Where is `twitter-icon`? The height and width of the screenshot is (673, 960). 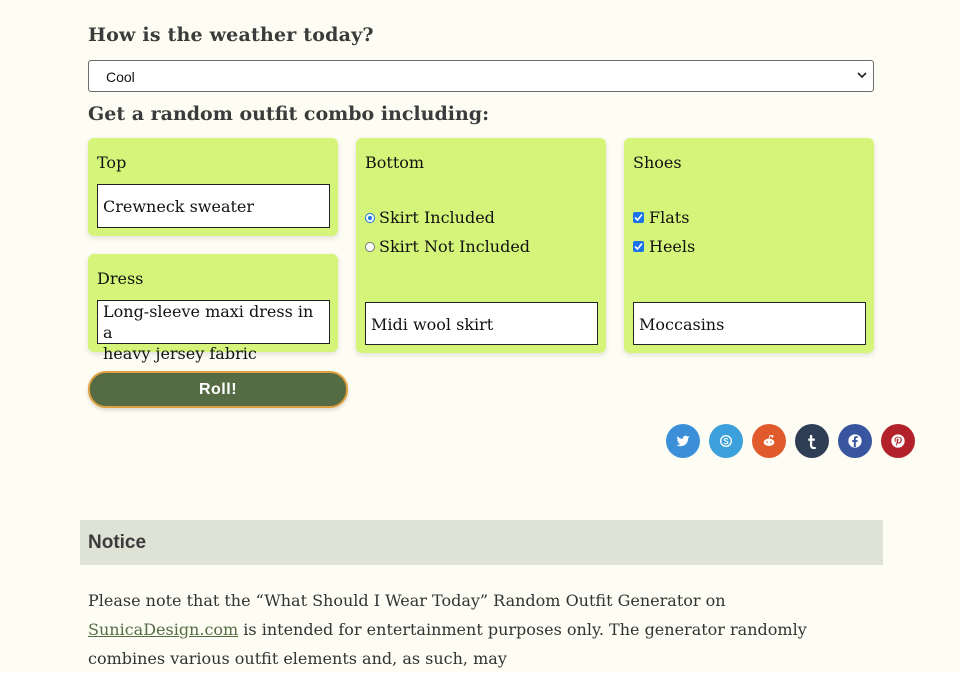 twitter-icon is located at coordinates (683, 441).